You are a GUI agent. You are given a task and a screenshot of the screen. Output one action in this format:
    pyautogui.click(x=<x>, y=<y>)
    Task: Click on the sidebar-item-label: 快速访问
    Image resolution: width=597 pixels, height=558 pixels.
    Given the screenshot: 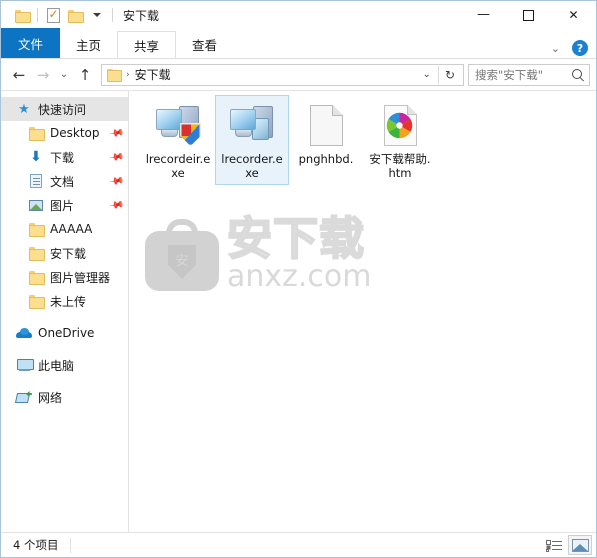 What is the action you would take?
    pyautogui.click(x=62, y=109)
    